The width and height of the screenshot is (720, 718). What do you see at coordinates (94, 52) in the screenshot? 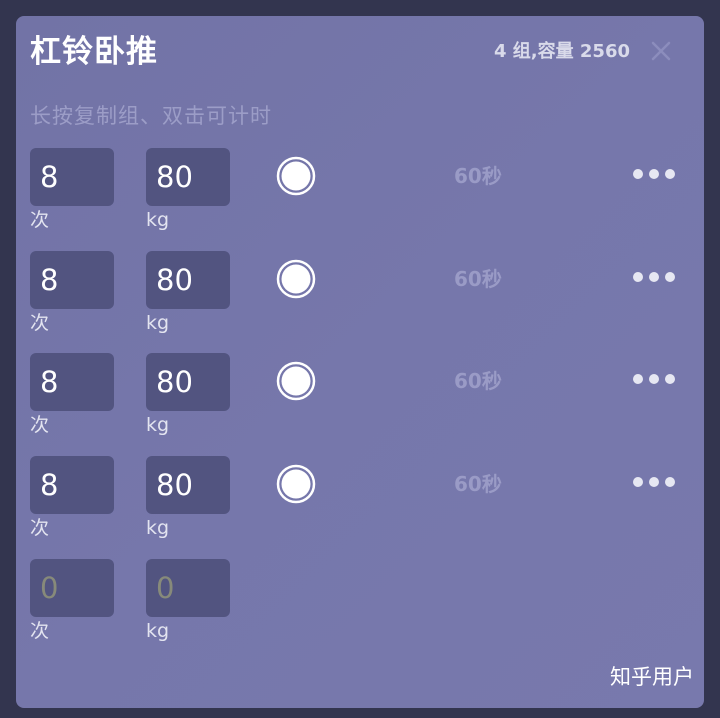
I see `exercise-title: 杠铃卧推` at bounding box center [94, 52].